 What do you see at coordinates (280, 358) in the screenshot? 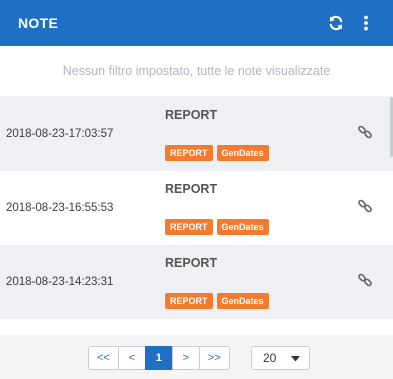
I see `page-size-select: 20` at bounding box center [280, 358].